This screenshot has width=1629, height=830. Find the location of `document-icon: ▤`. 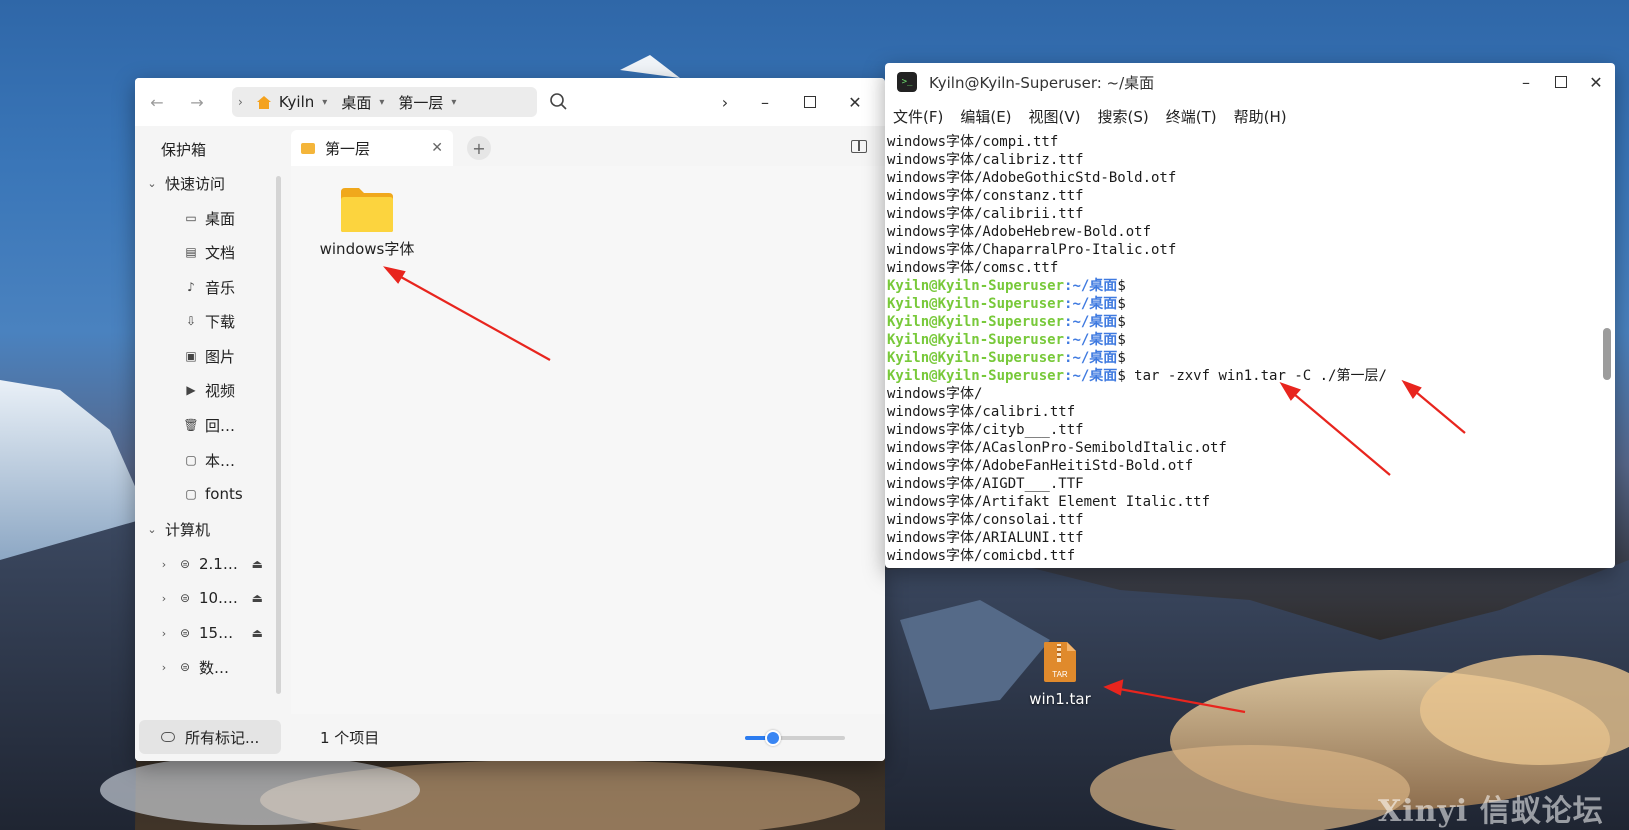

document-icon: ▤ is located at coordinates (191, 252).